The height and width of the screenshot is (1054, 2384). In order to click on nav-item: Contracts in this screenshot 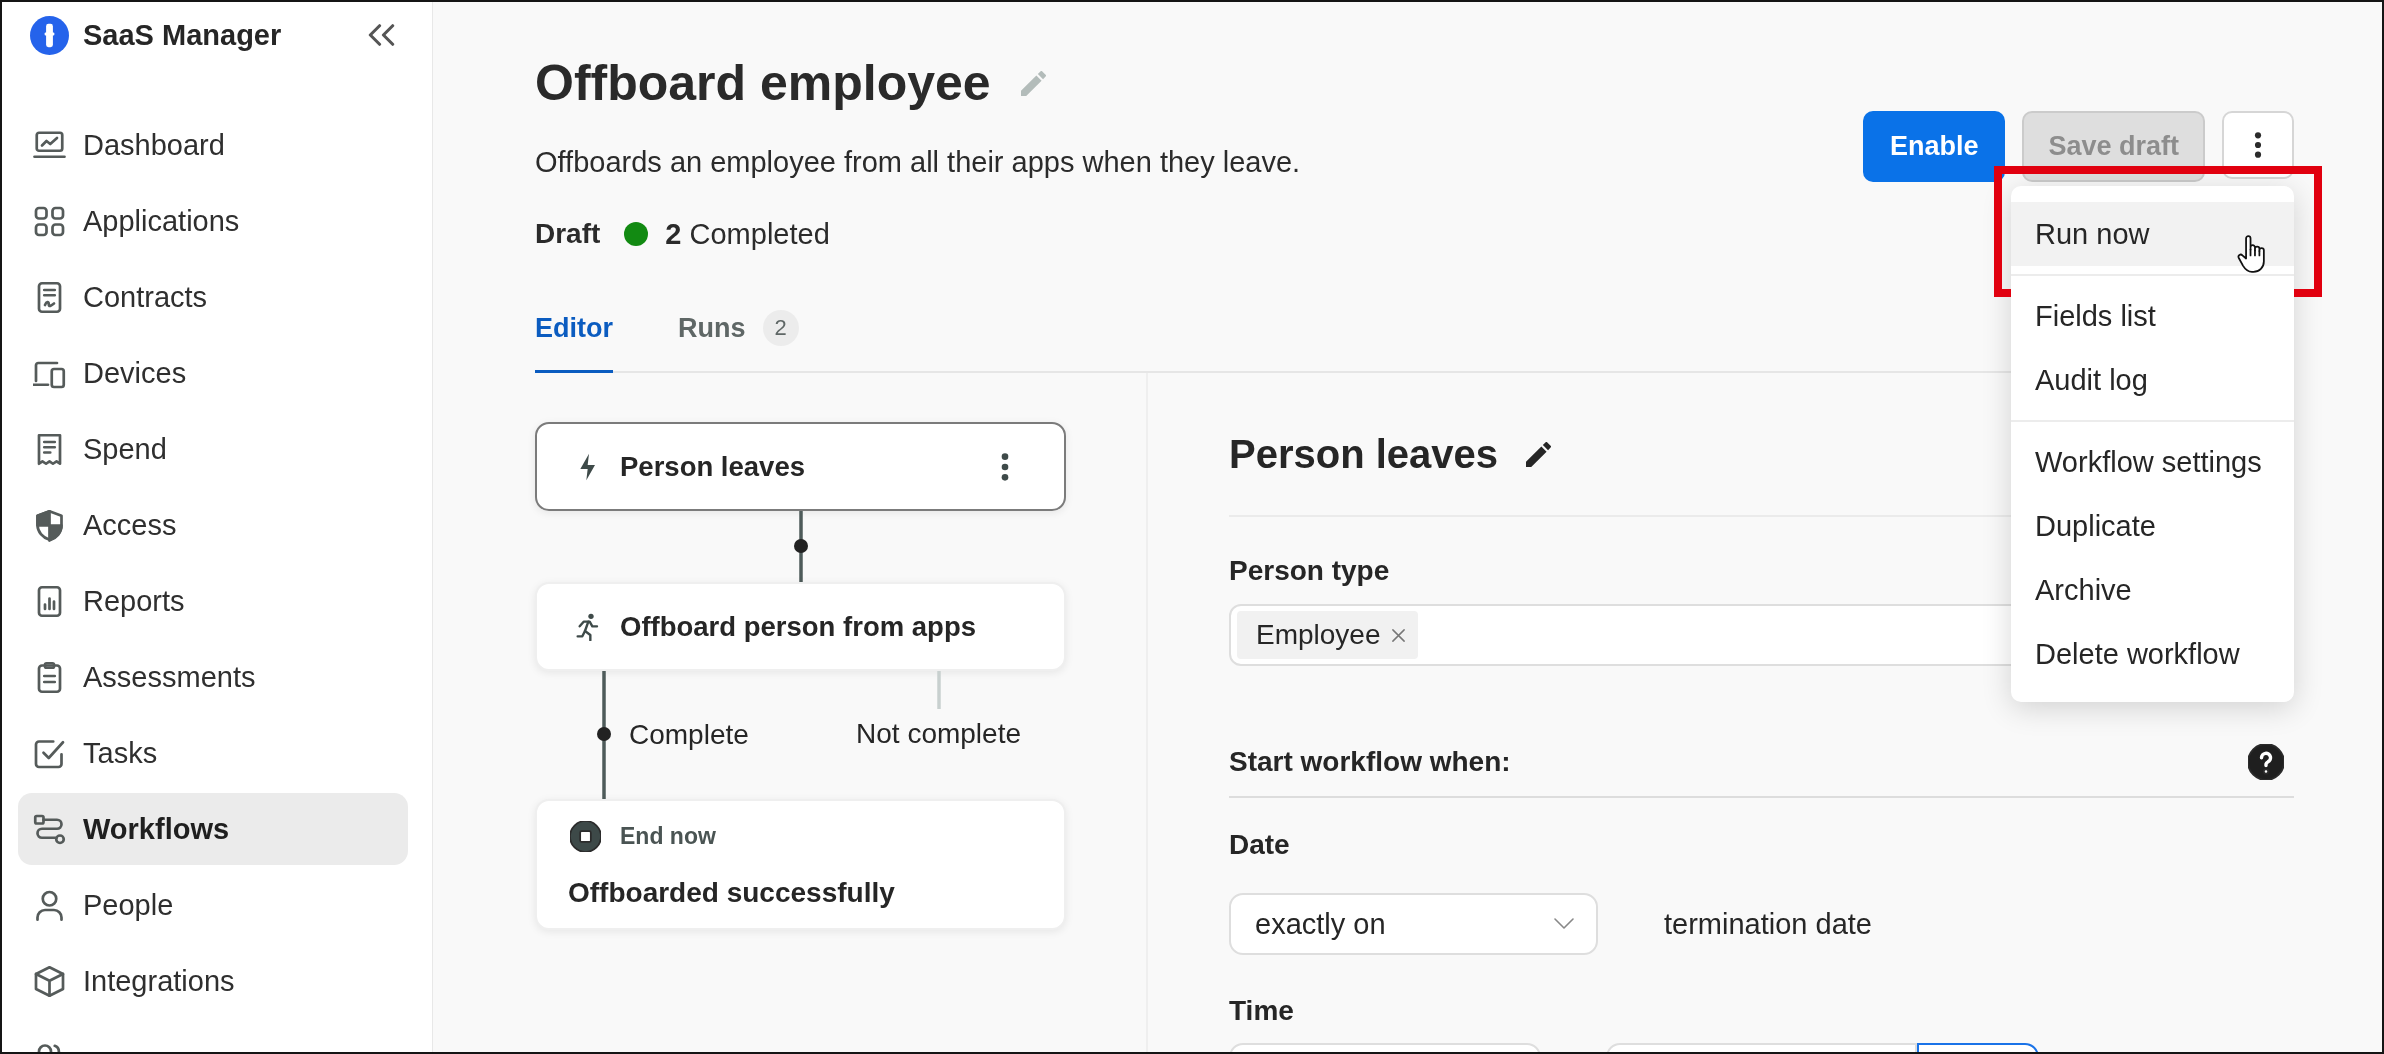, I will do `click(213, 297)`.